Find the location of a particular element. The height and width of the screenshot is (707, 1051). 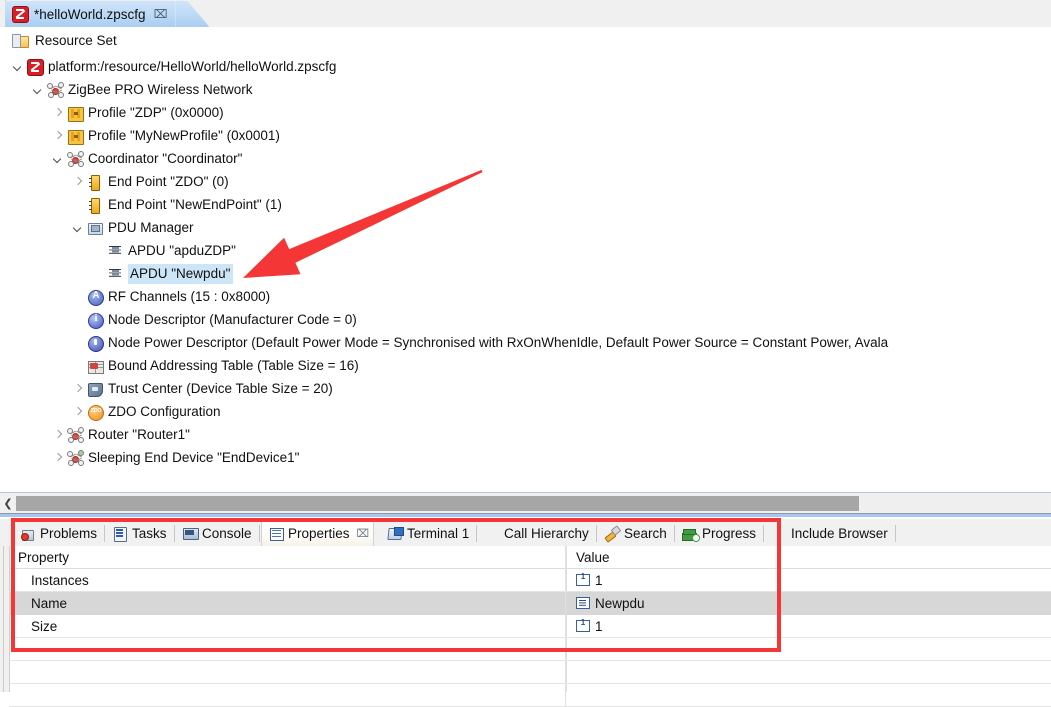

tab-tasks: Tasks is located at coordinates (140, 533).